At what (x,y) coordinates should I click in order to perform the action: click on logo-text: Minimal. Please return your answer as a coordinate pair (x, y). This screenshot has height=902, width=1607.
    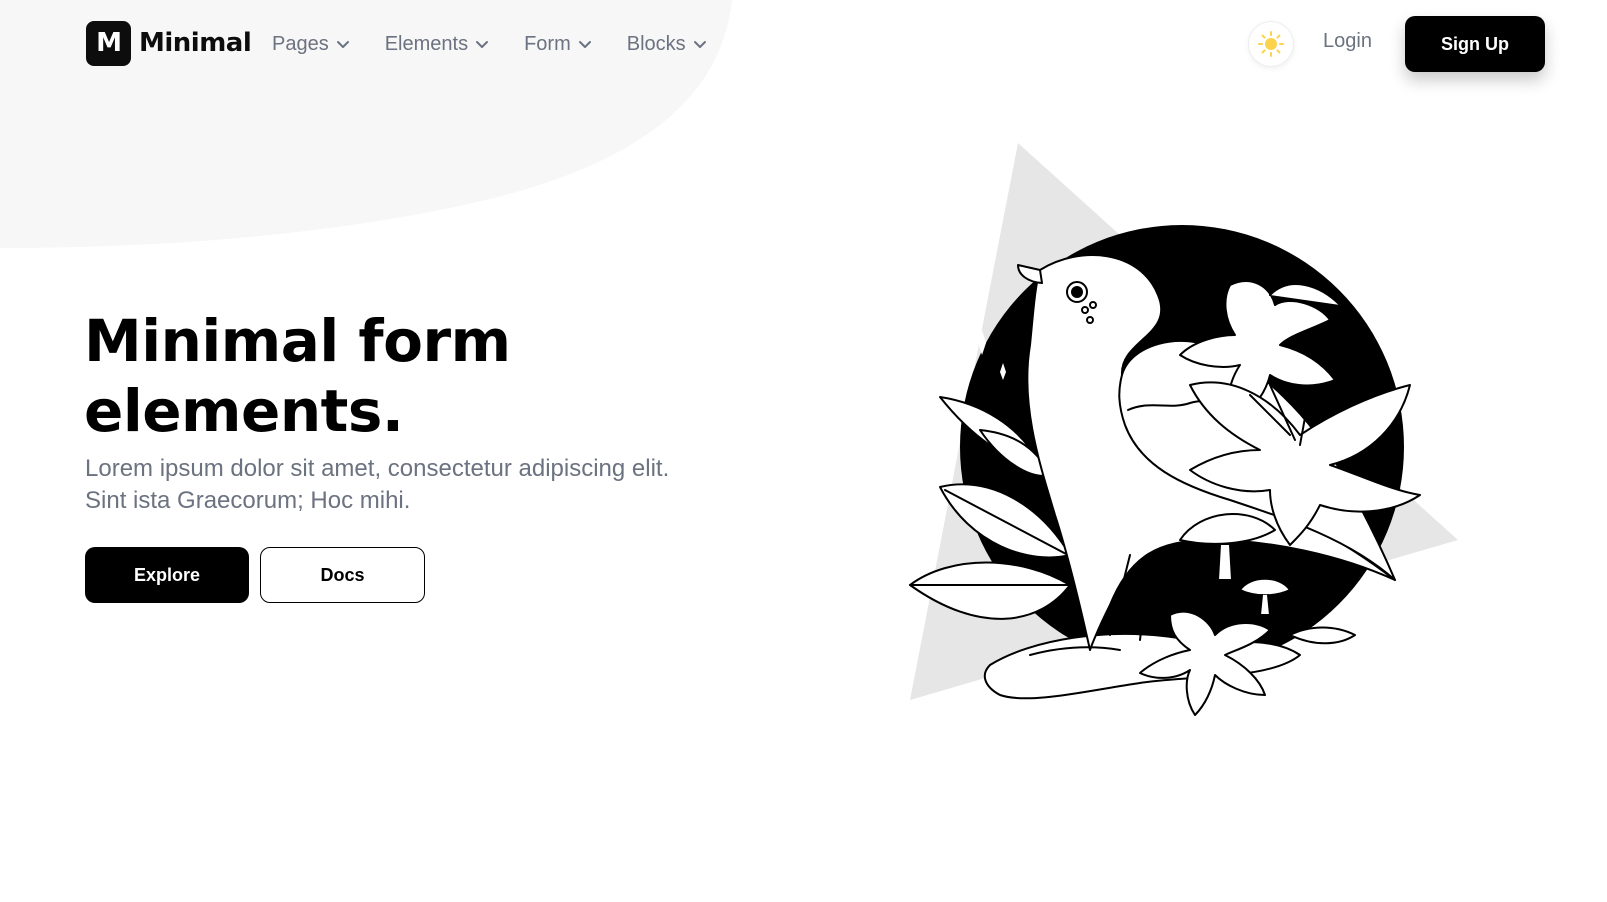
    Looking at the image, I should click on (195, 43).